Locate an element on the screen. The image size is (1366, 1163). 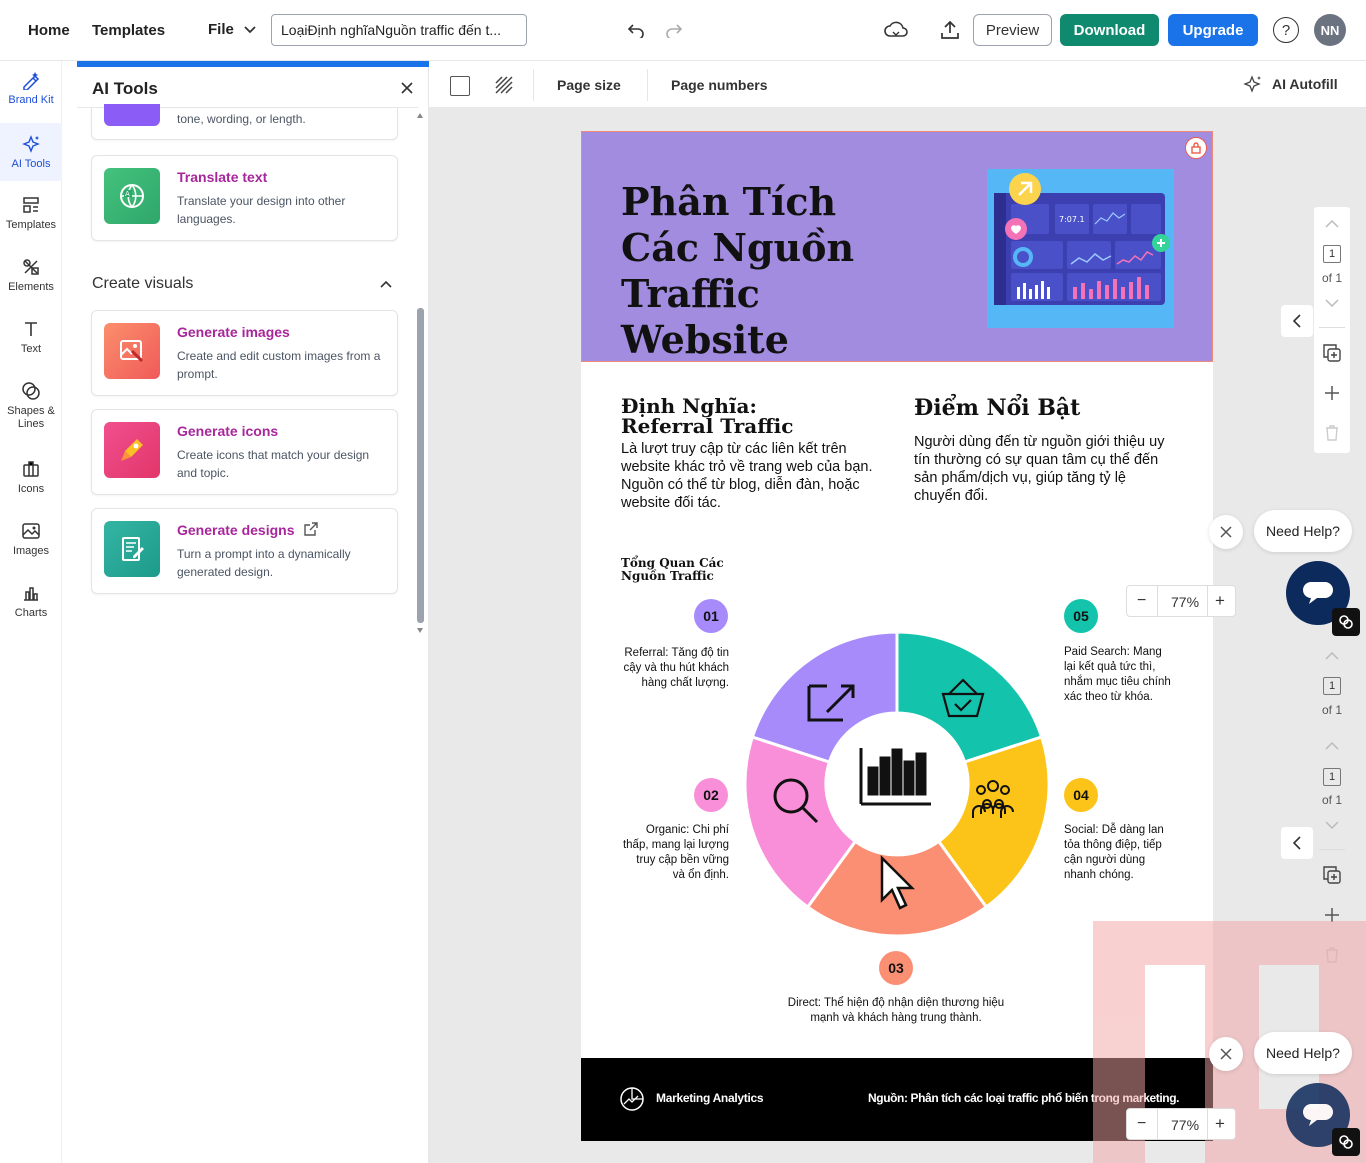
rail-label: AI Tools is located at coordinates (31, 164).